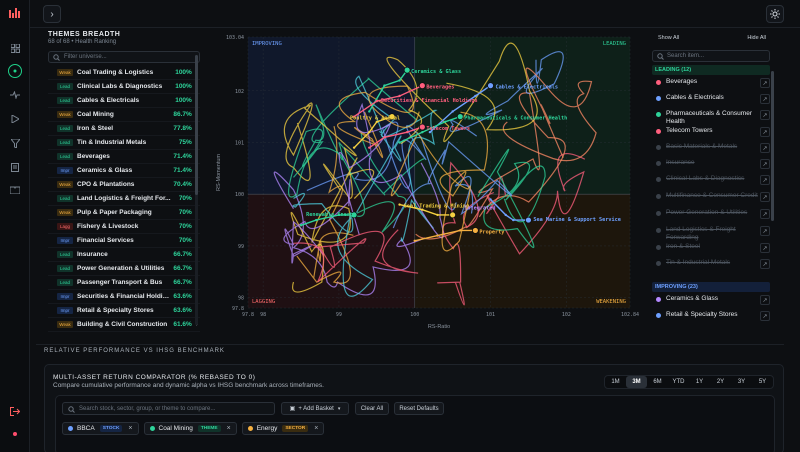 The height and width of the screenshot is (452, 800). I want to click on activity-icon, so click(15, 95).